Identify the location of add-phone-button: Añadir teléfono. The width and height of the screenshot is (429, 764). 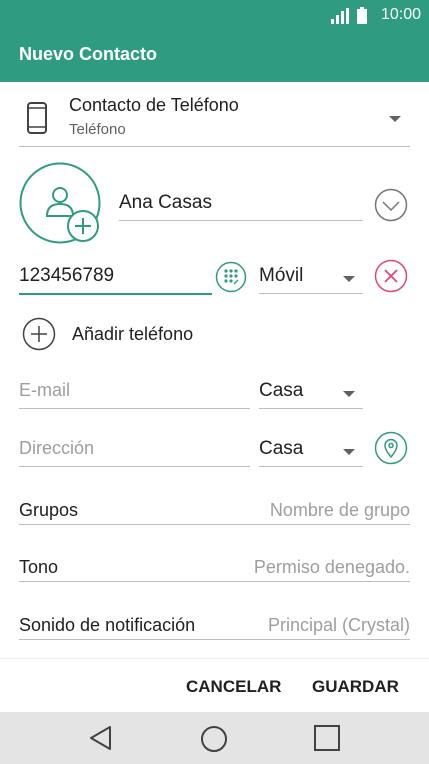
(149, 334).